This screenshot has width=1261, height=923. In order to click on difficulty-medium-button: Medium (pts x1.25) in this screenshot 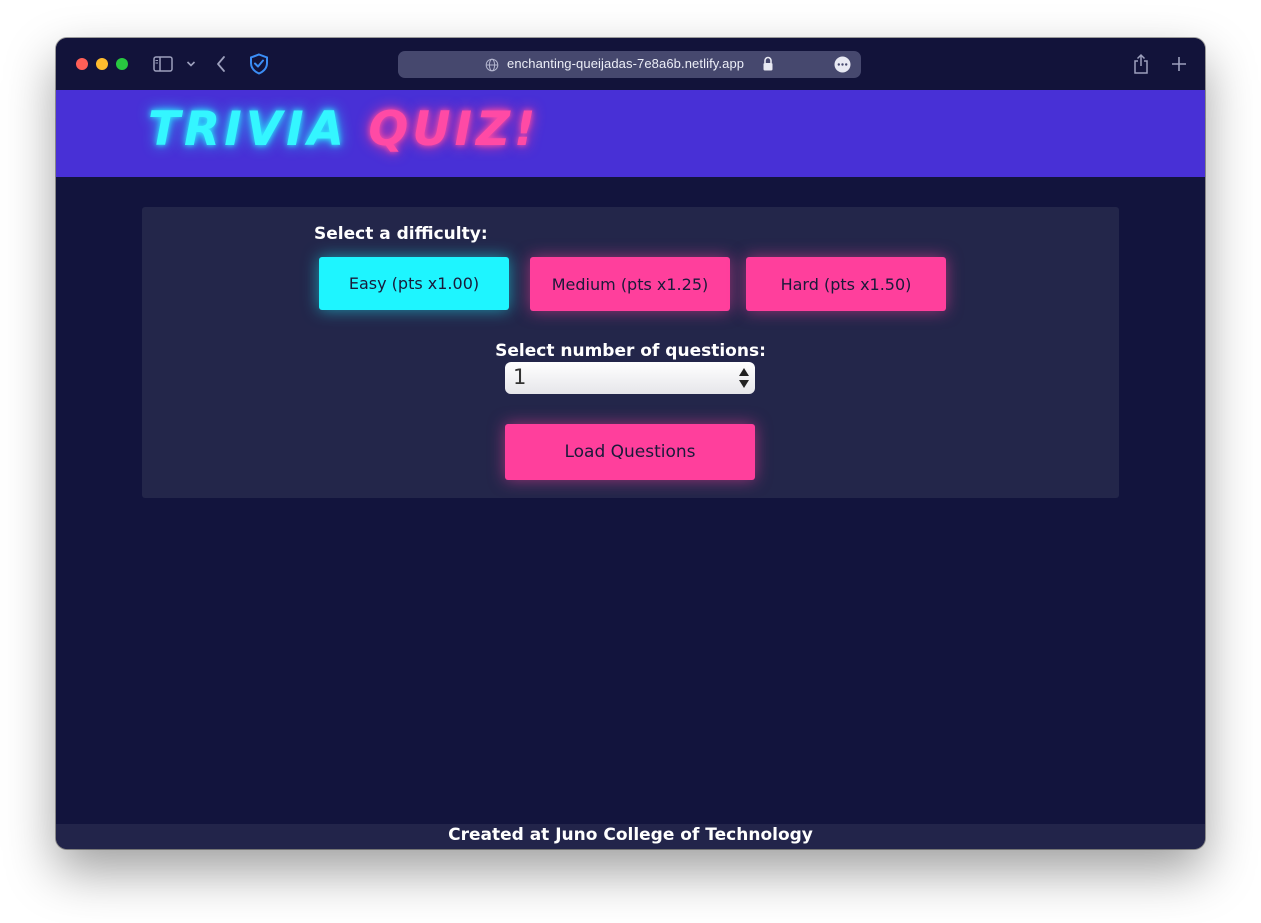, I will do `click(630, 284)`.